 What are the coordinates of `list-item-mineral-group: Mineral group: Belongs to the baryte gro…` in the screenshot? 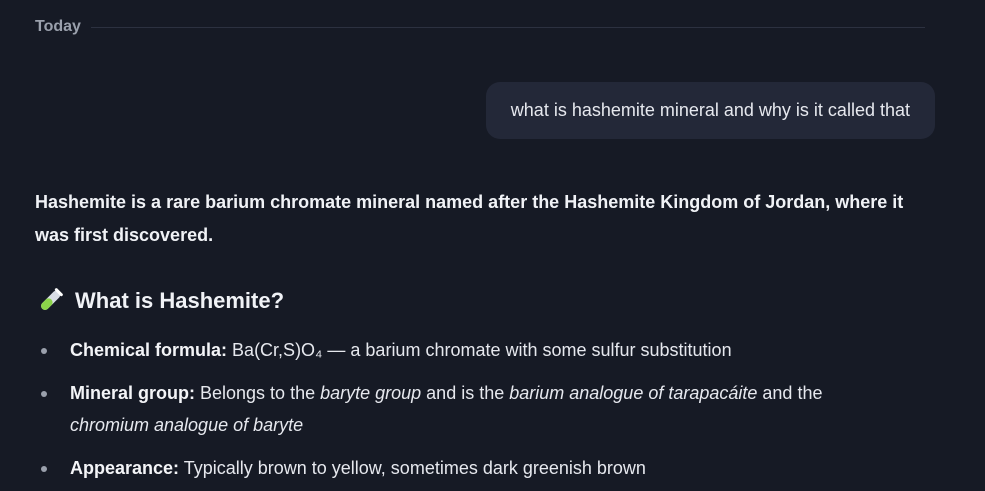 It's located at (485, 409).